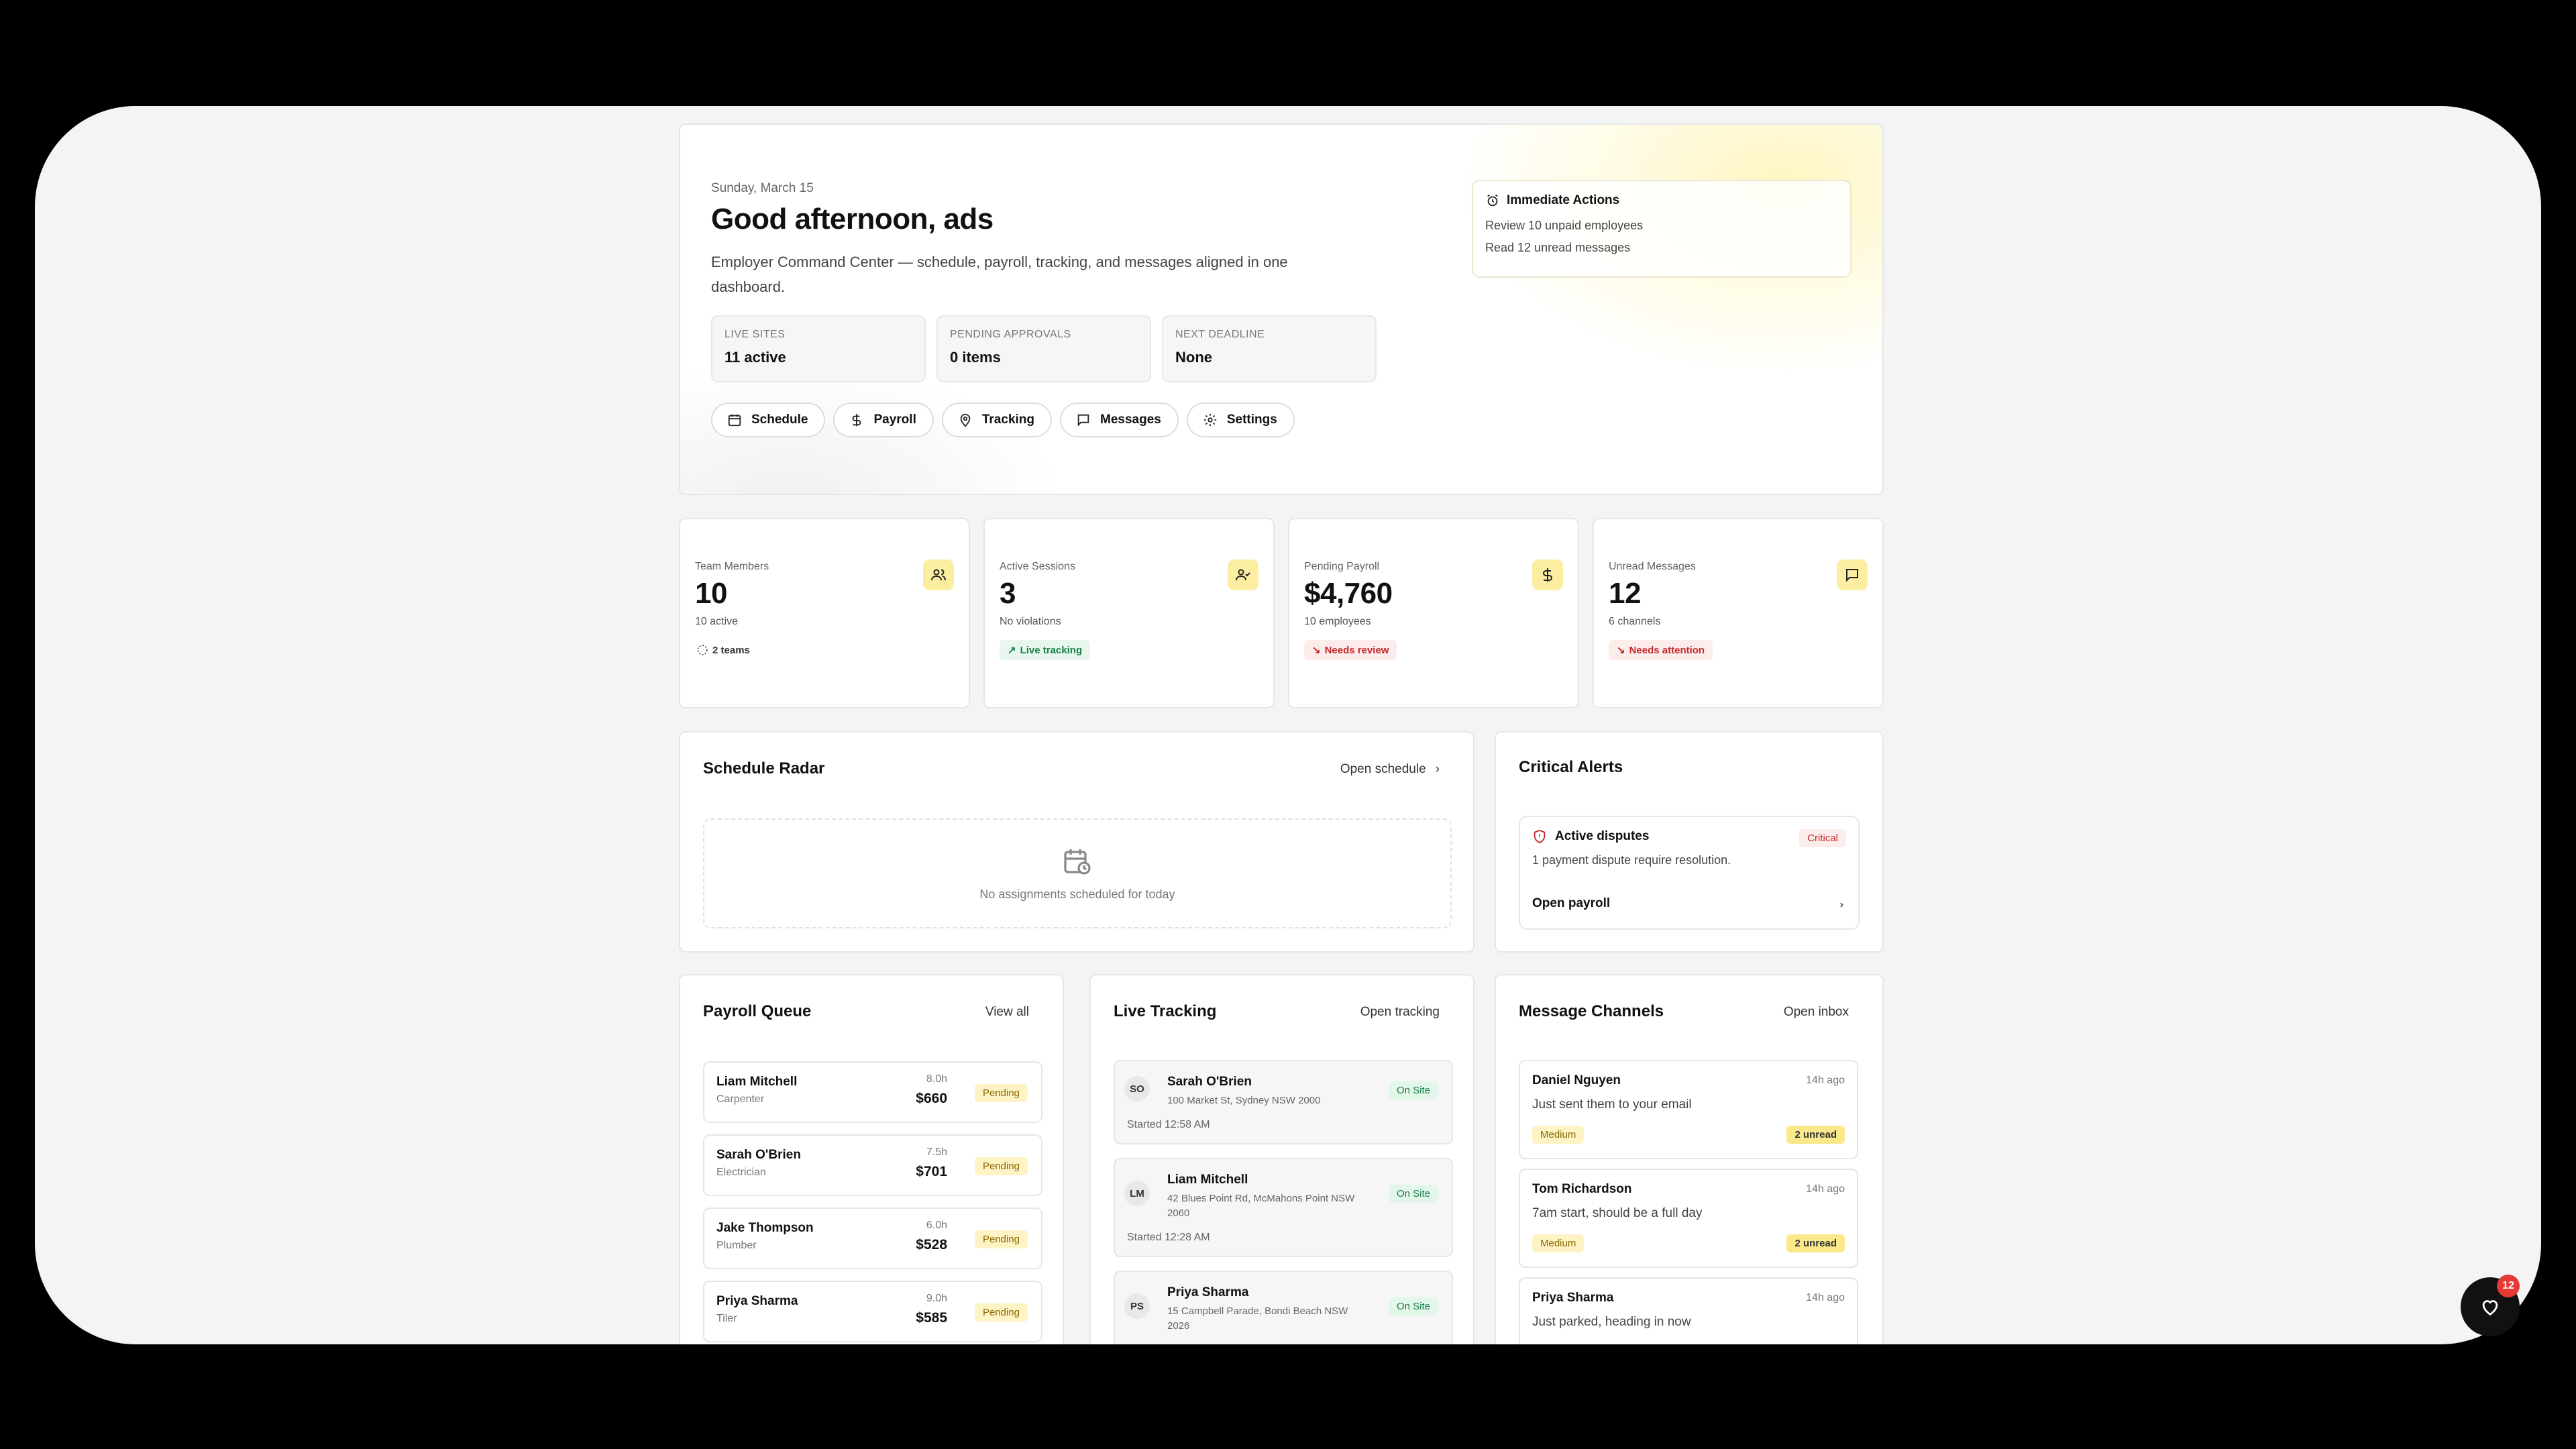 The height and width of the screenshot is (1449, 2576). Describe the element at coordinates (1257, 1318) in the screenshot. I see `site-address: 15 Campbell Parade, Bondi Beach NSW 2026` at that location.